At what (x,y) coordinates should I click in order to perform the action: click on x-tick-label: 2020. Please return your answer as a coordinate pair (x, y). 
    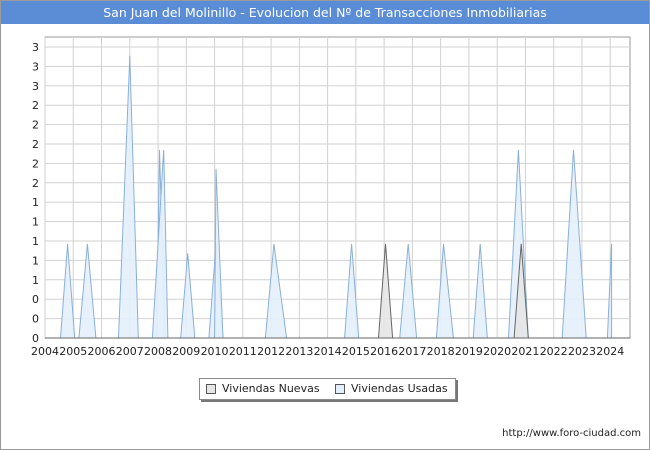
    Looking at the image, I should click on (497, 351).